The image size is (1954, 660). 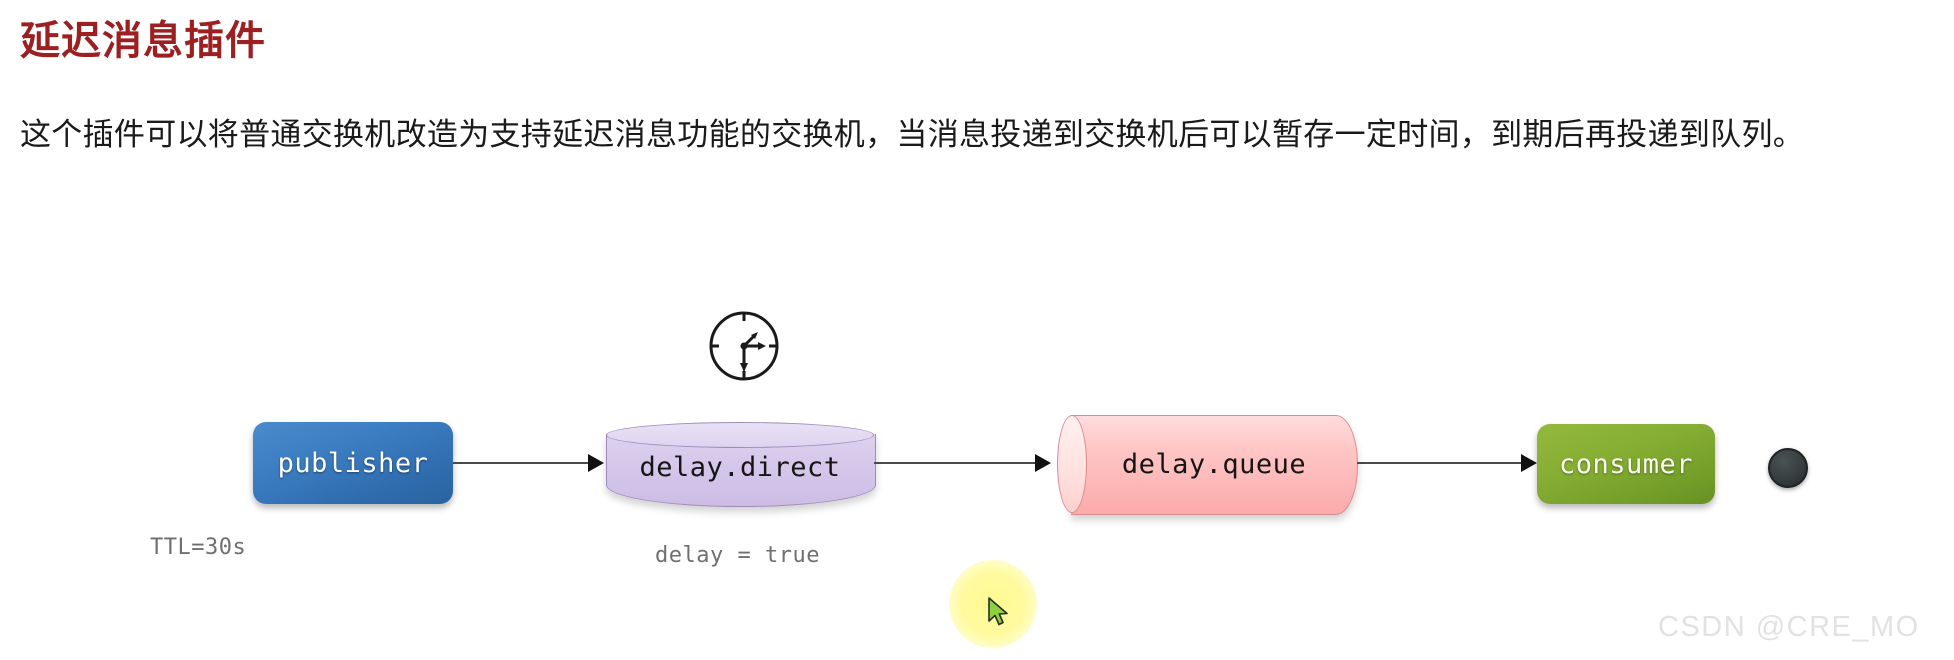 I want to click on arrow-queue-to-consumer, so click(x=1439, y=463).